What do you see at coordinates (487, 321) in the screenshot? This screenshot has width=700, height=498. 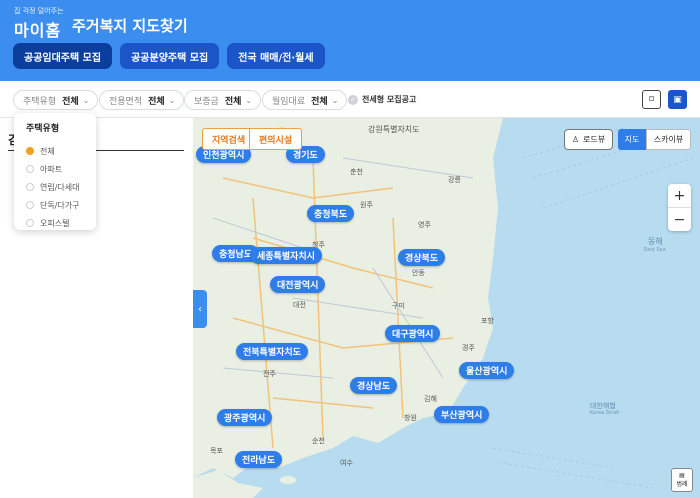 I see `map-label-place: 포항` at bounding box center [487, 321].